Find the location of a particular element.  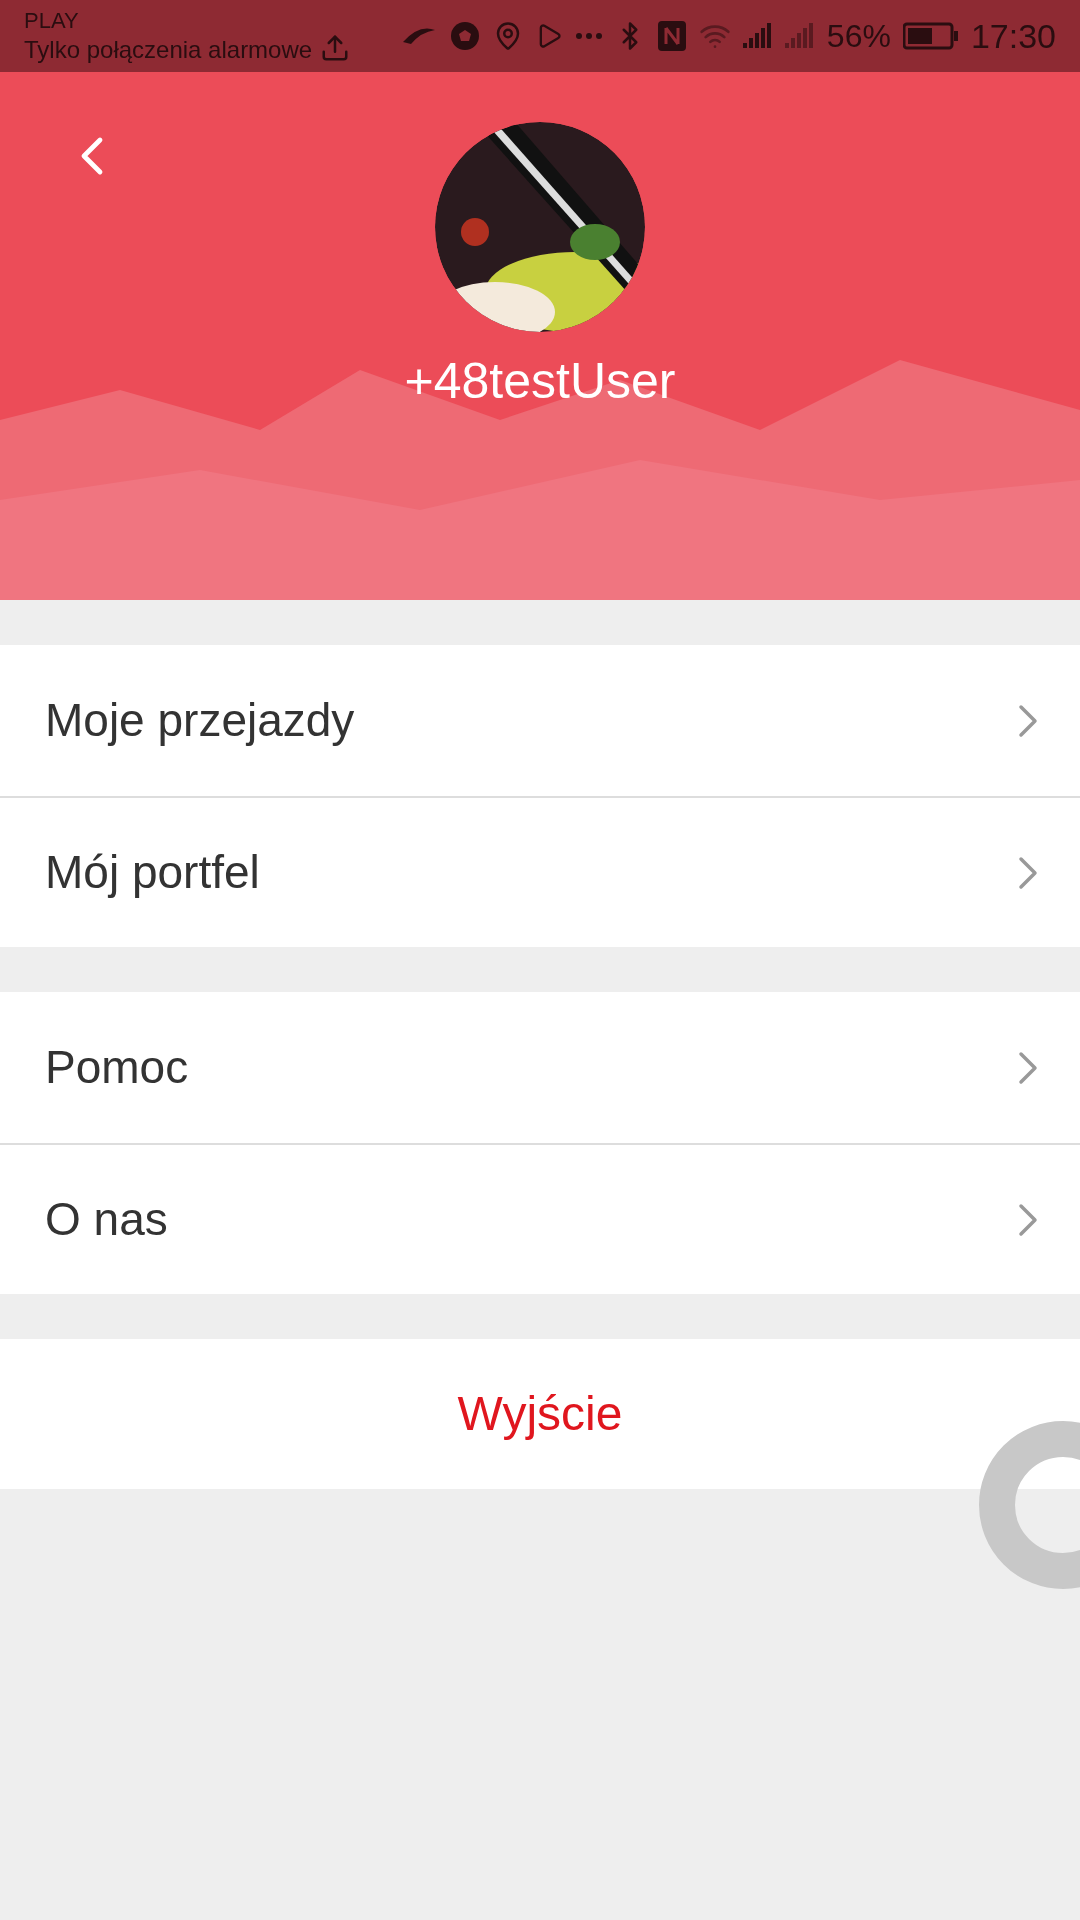

menu-item: O nas is located at coordinates (540, 1218).